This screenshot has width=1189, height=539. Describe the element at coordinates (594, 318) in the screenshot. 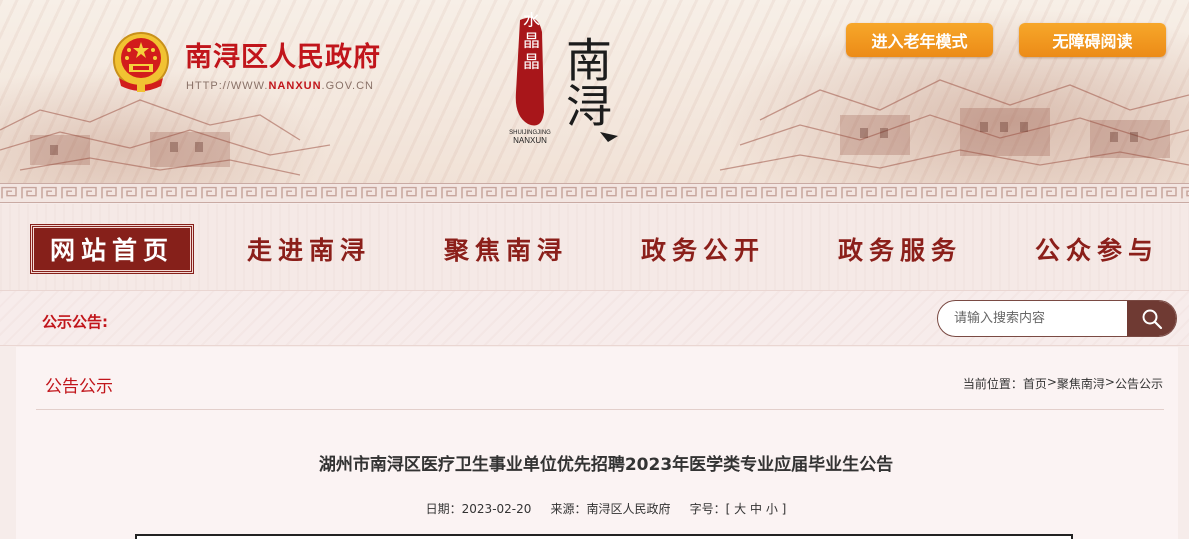

I see `notice-bar: 公示公告:` at that location.